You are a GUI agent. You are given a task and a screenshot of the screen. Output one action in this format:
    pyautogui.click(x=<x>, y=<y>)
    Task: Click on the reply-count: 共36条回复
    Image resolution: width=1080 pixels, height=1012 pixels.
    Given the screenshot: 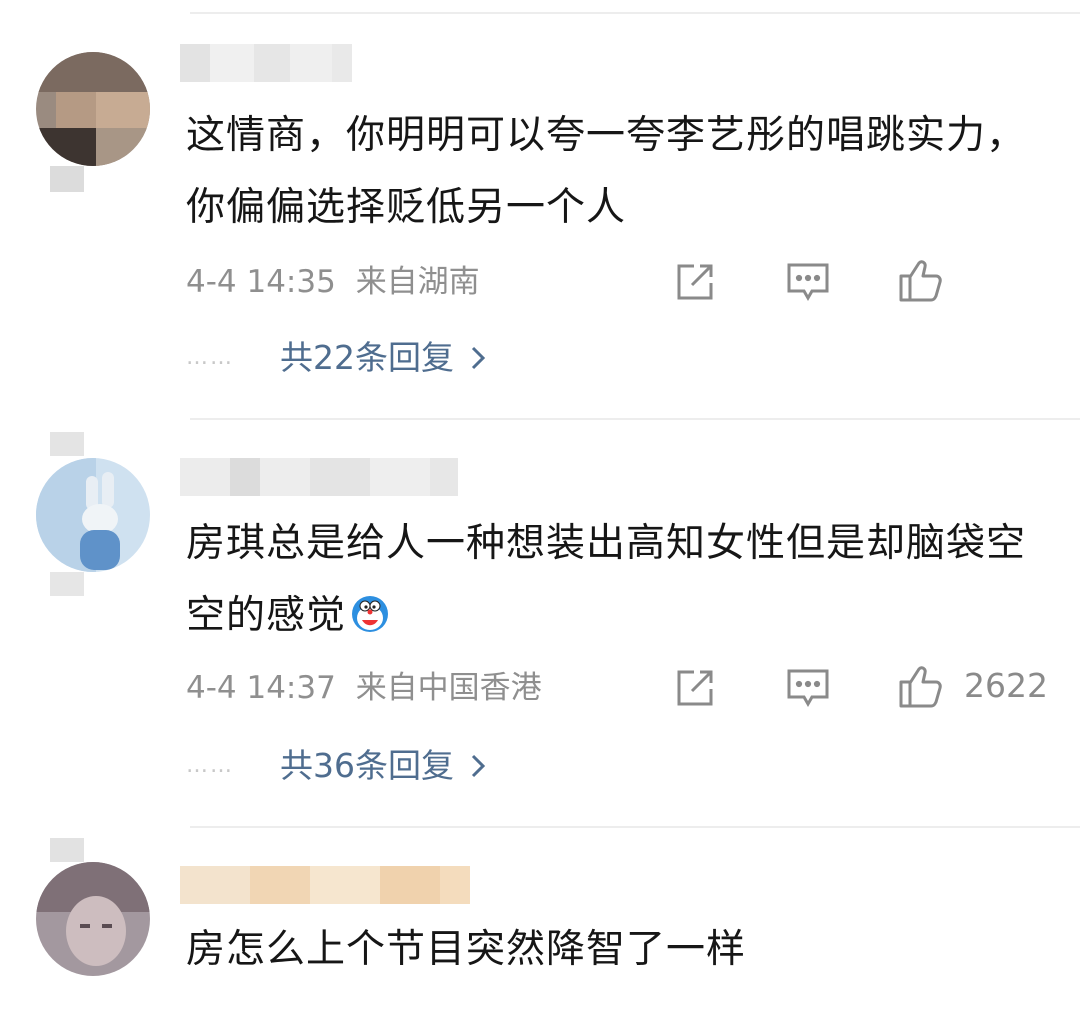 What is the action you would take?
    pyautogui.click(x=367, y=765)
    